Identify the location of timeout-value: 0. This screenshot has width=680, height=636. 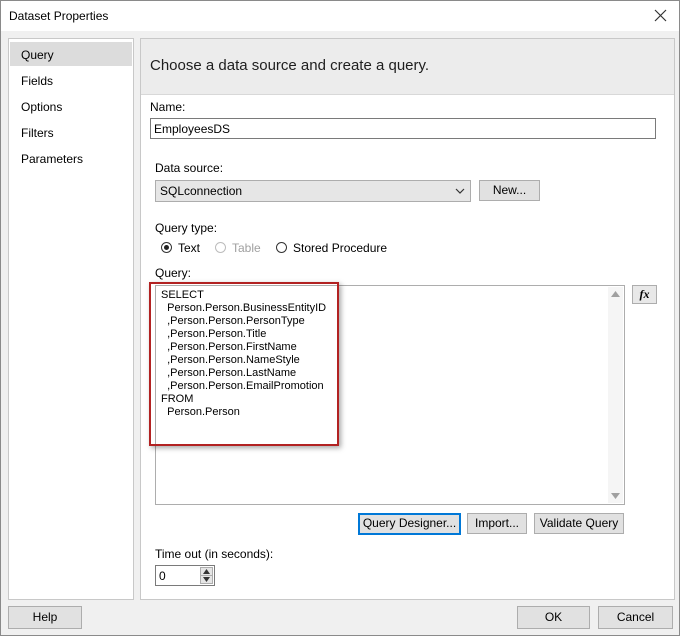
(162, 576).